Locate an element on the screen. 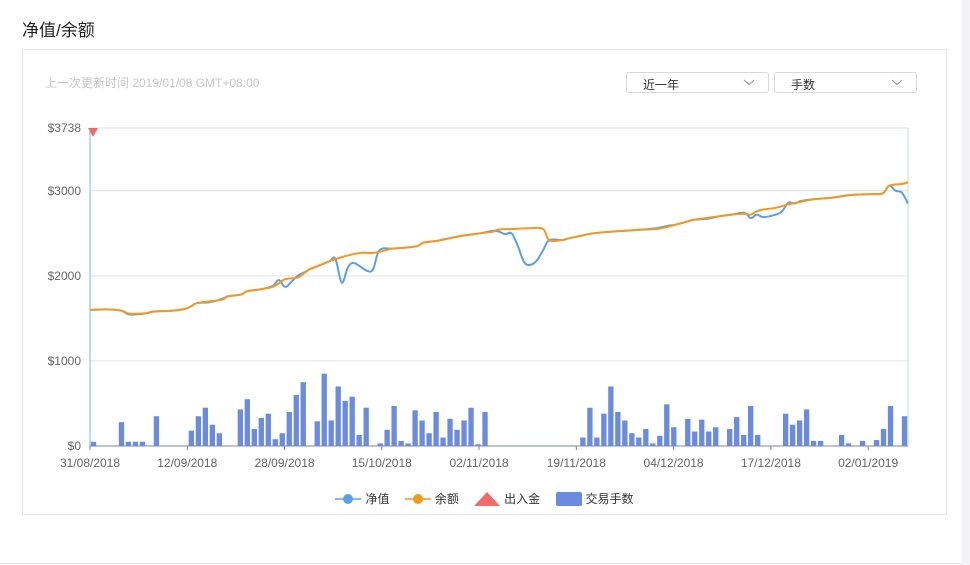 This screenshot has width=970, height=565. y-tick-label: $2000 is located at coordinates (65, 276).